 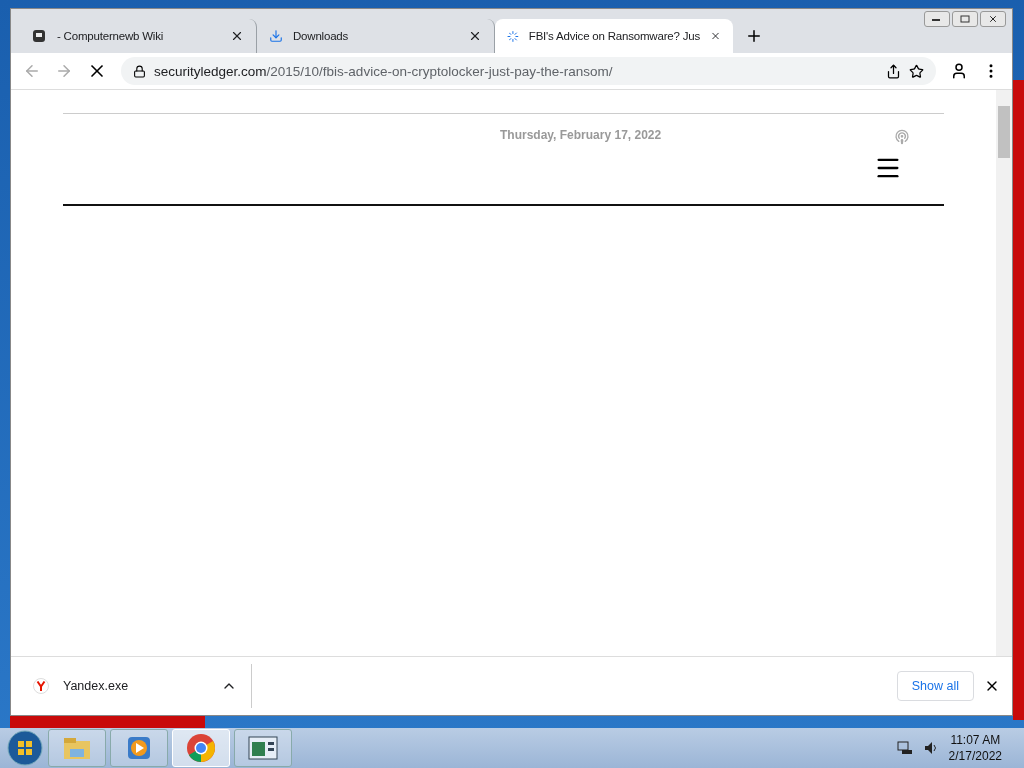 I want to click on media-player-icon, so click(x=139, y=748).